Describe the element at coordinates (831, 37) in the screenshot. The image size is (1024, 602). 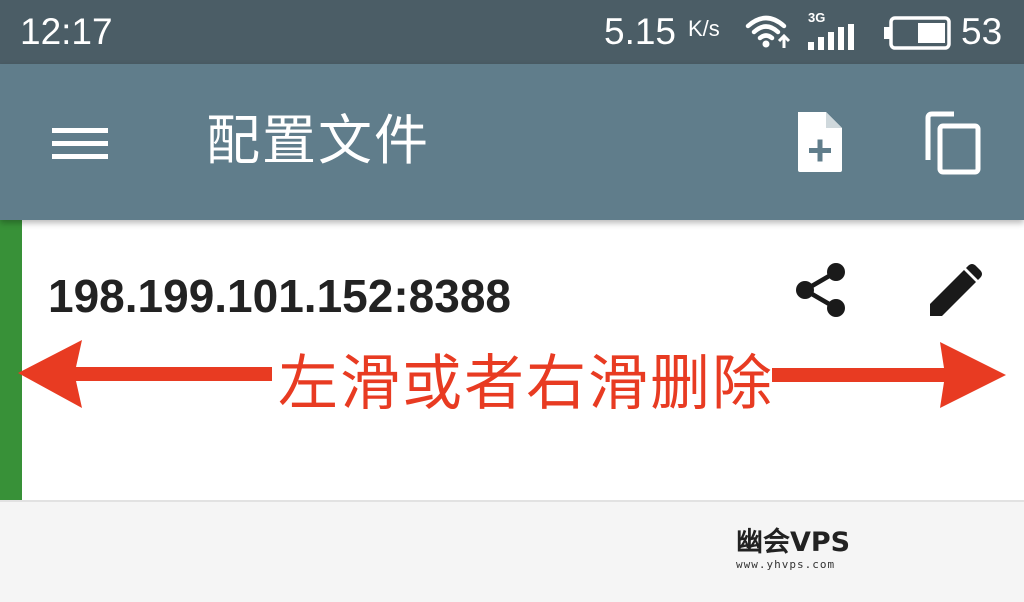
I see `cellular-signal-icon` at that location.